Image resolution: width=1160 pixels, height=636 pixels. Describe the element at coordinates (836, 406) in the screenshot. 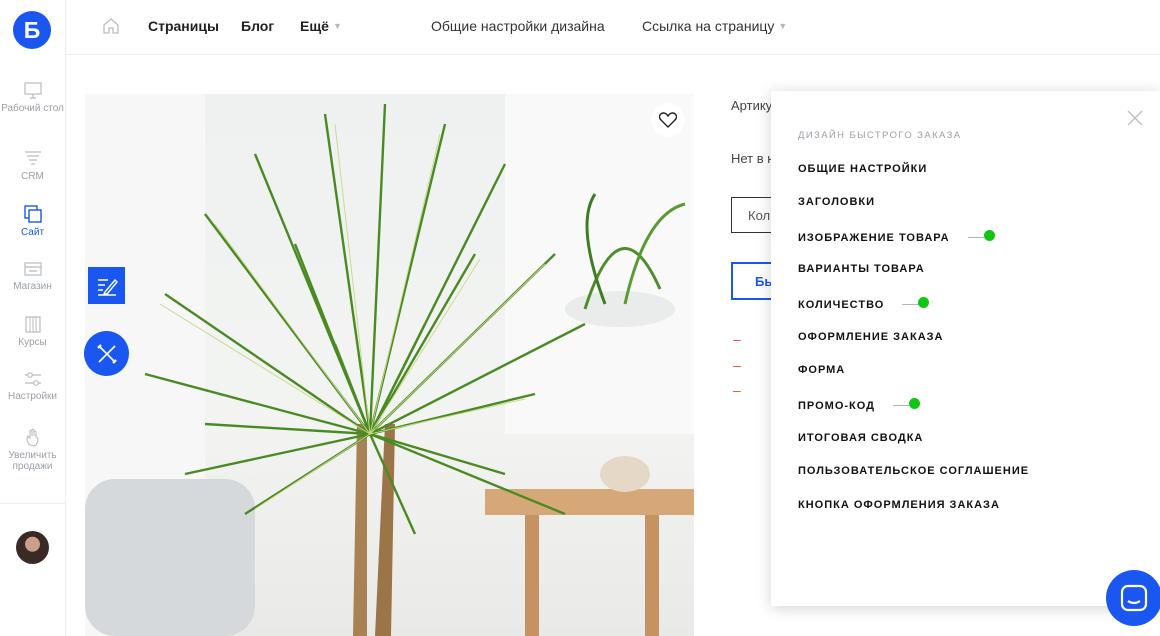

I see `panel-item-label: Промо-код` at that location.